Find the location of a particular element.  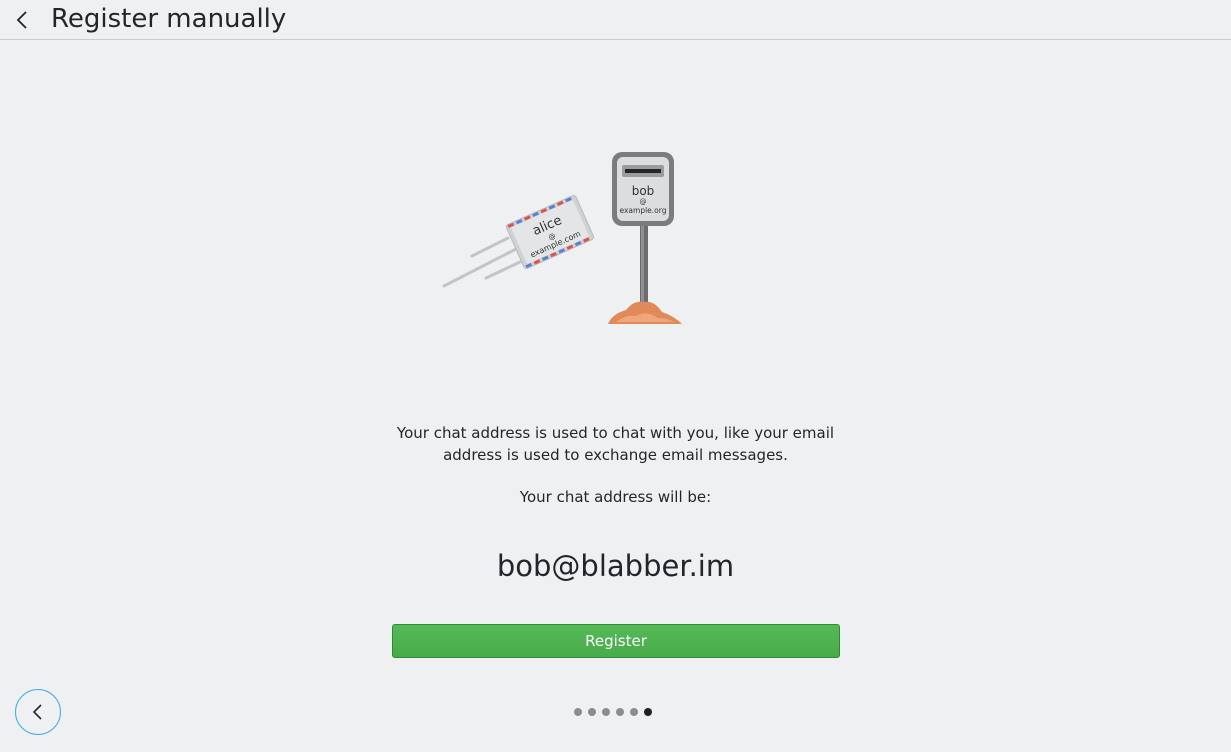

chat-address: bob@blabber.im is located at coordinates (615, 566).